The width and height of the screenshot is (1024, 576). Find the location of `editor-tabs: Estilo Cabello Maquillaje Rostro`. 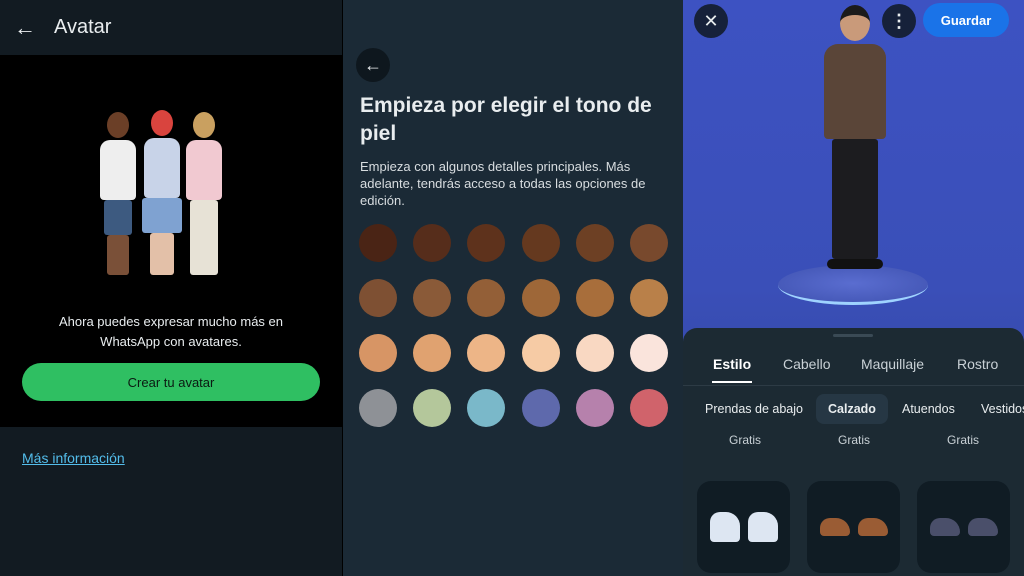

editor-tabs: Estilo Cabello Maquillaje Rostro is located at coordinates (853, 371).